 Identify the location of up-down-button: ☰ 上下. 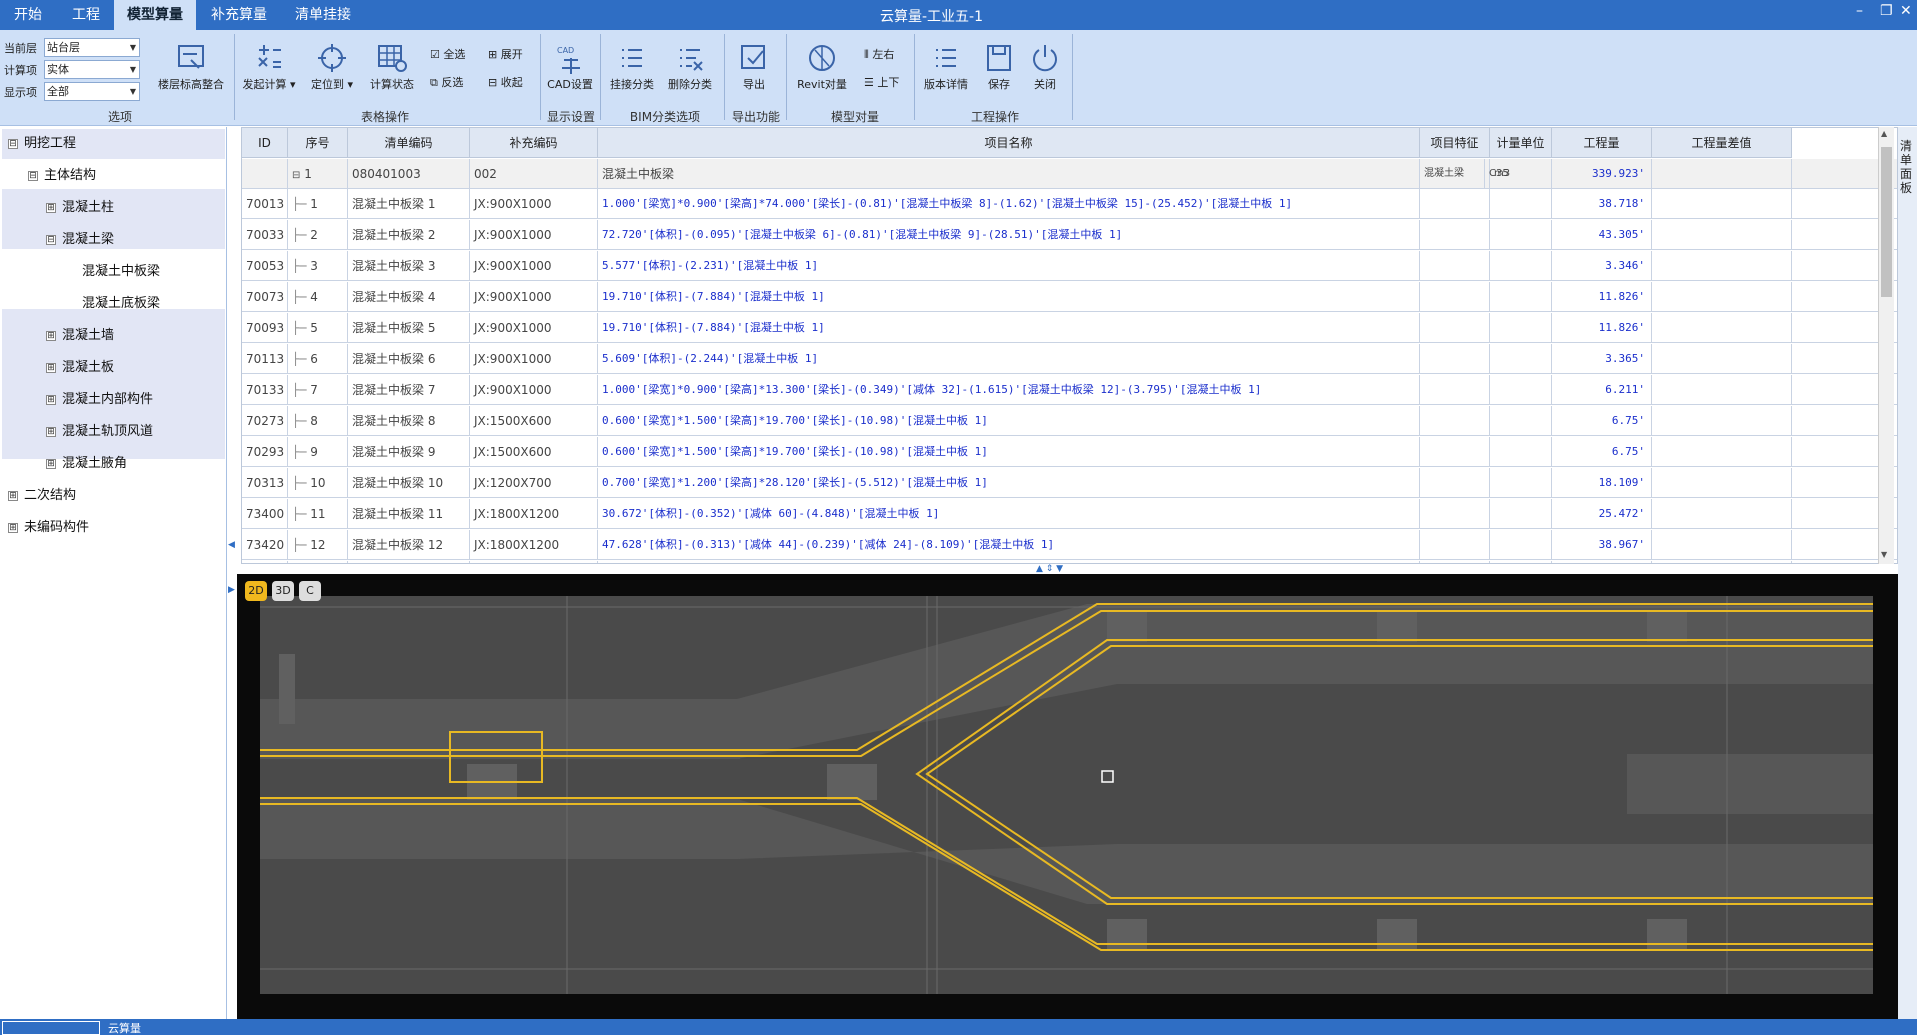
(881, 82).